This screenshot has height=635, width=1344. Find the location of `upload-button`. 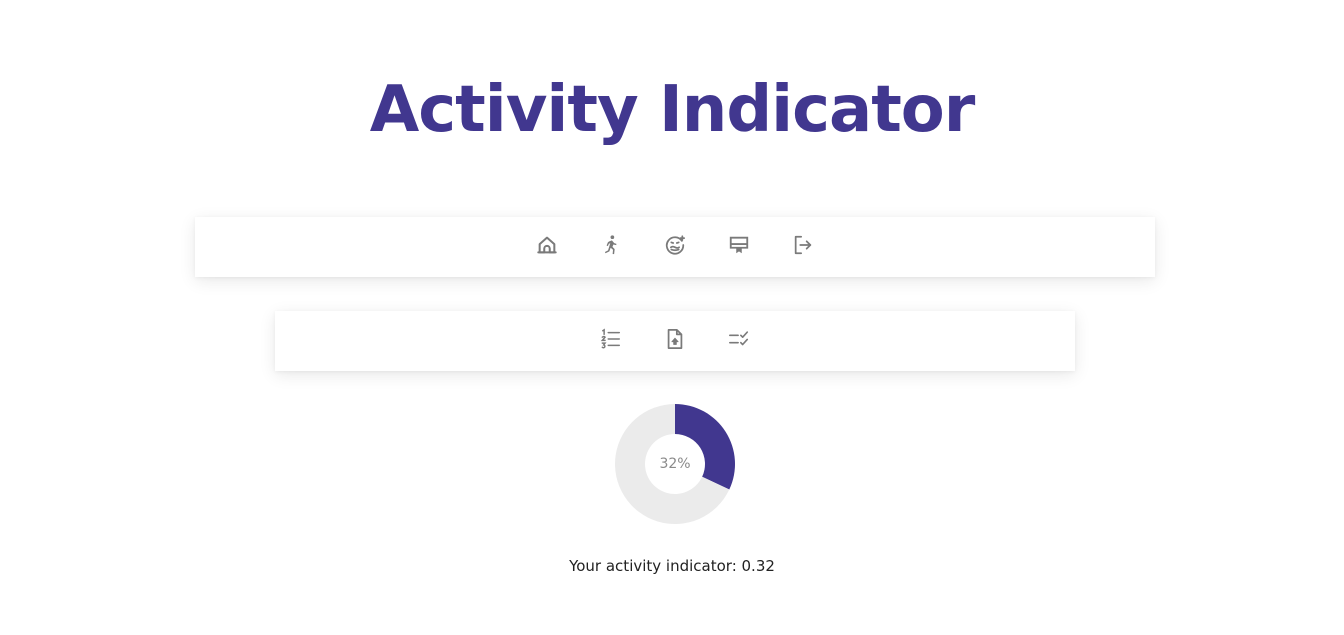

upload-button is located at coordinates (675, 341).